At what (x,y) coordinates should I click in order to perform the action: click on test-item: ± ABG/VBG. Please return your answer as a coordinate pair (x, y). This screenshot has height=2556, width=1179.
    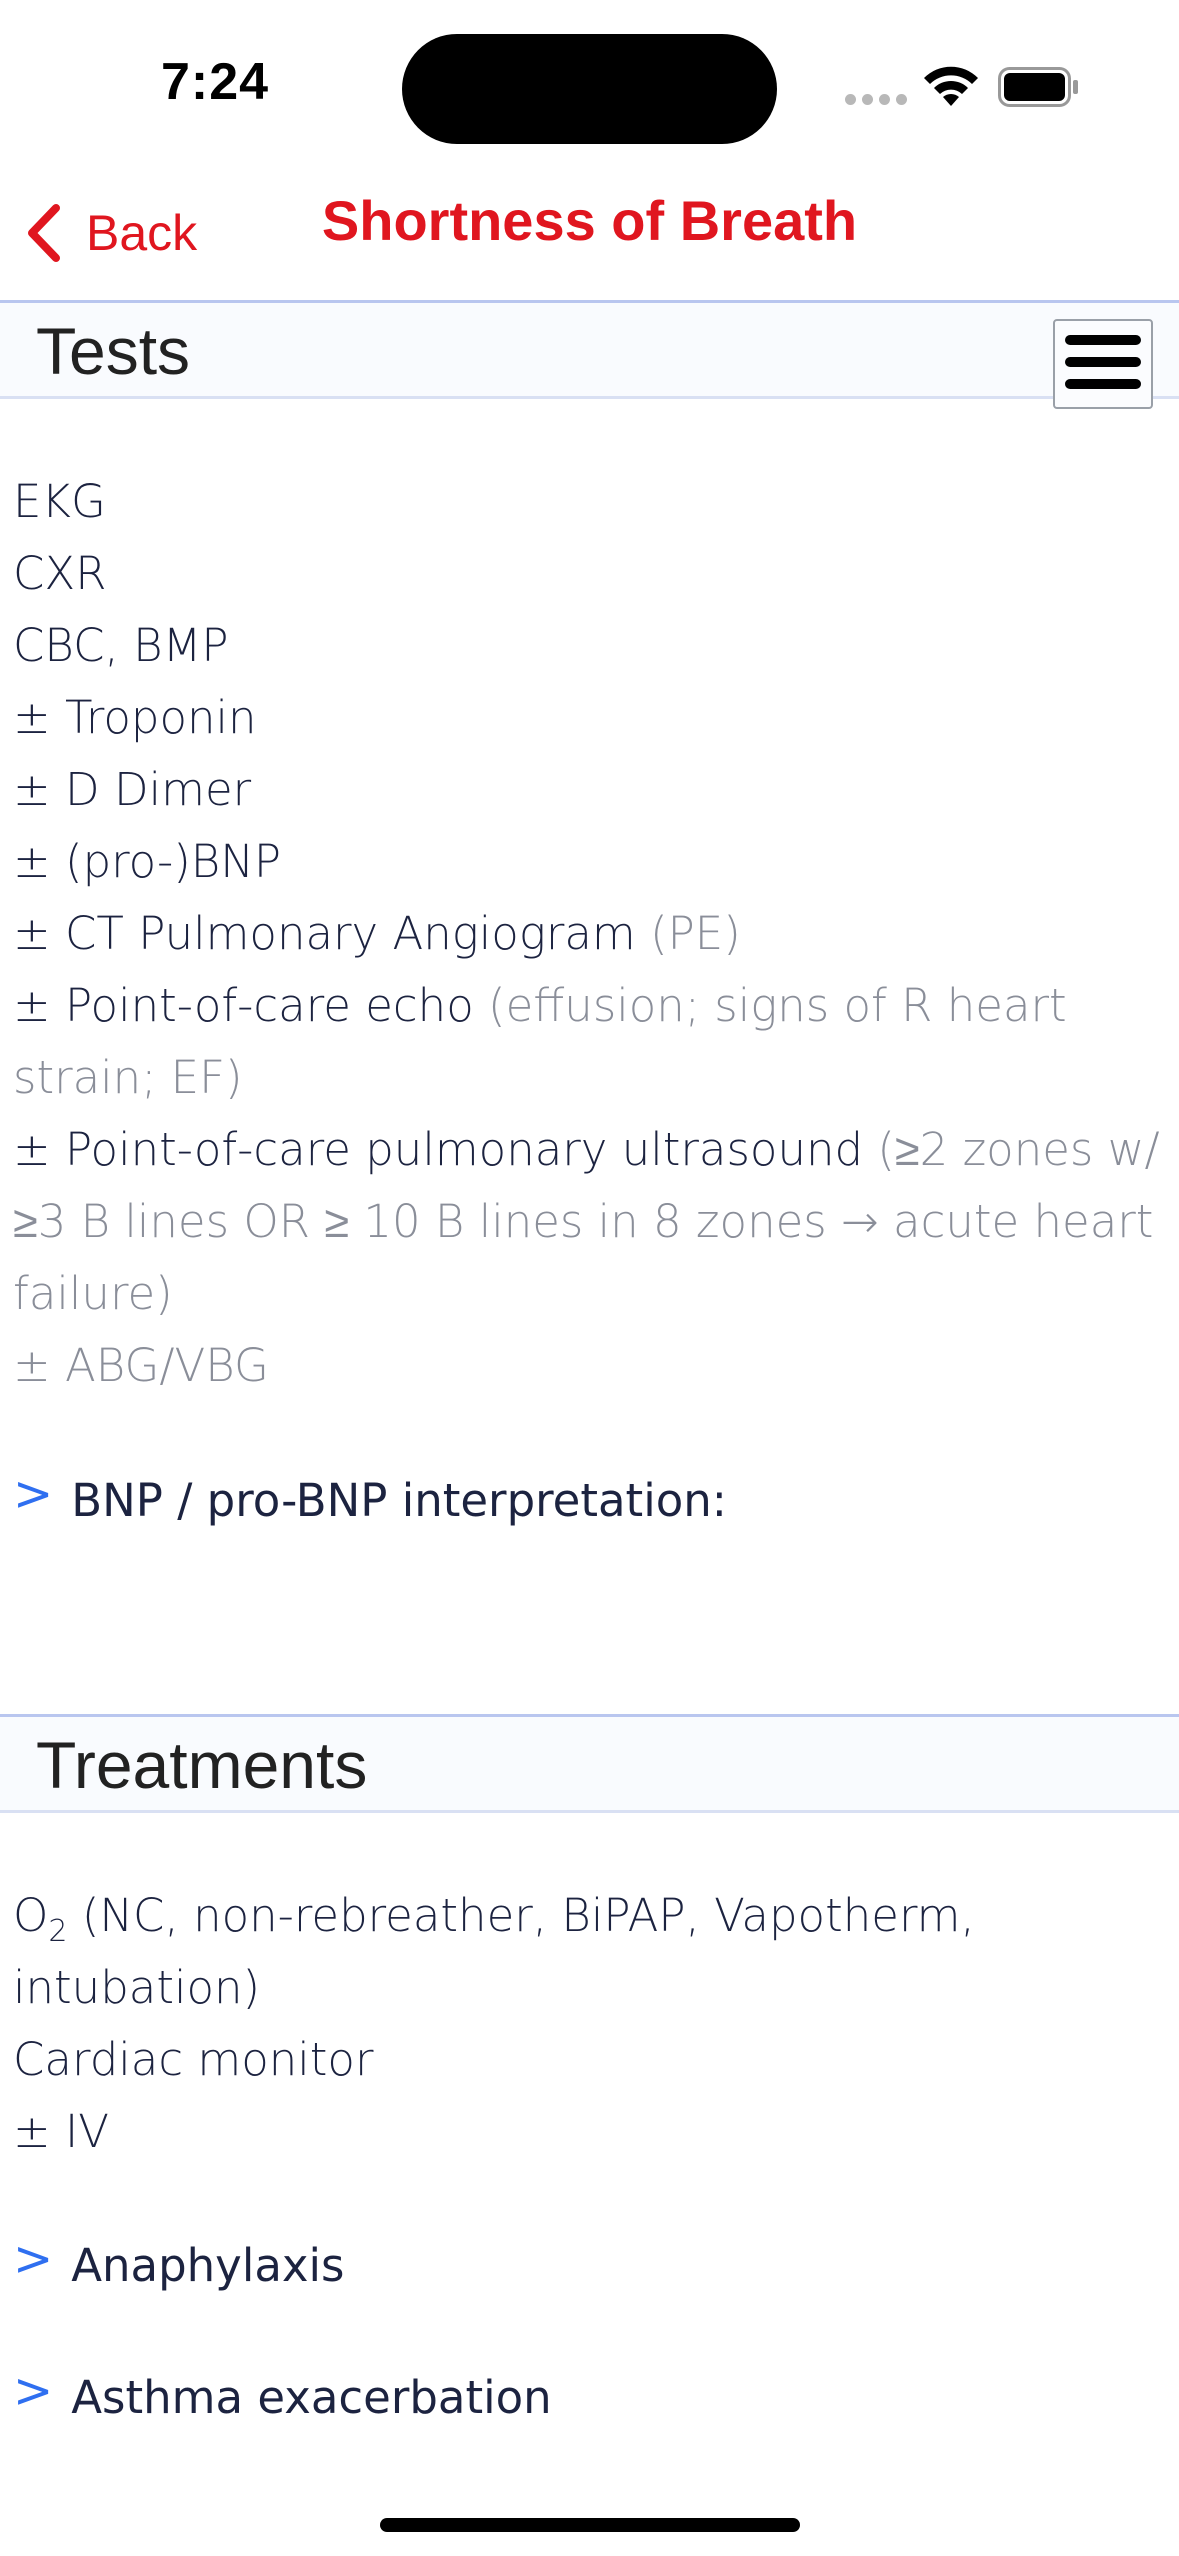
    Looking at the image, I should click on (588, 1366).